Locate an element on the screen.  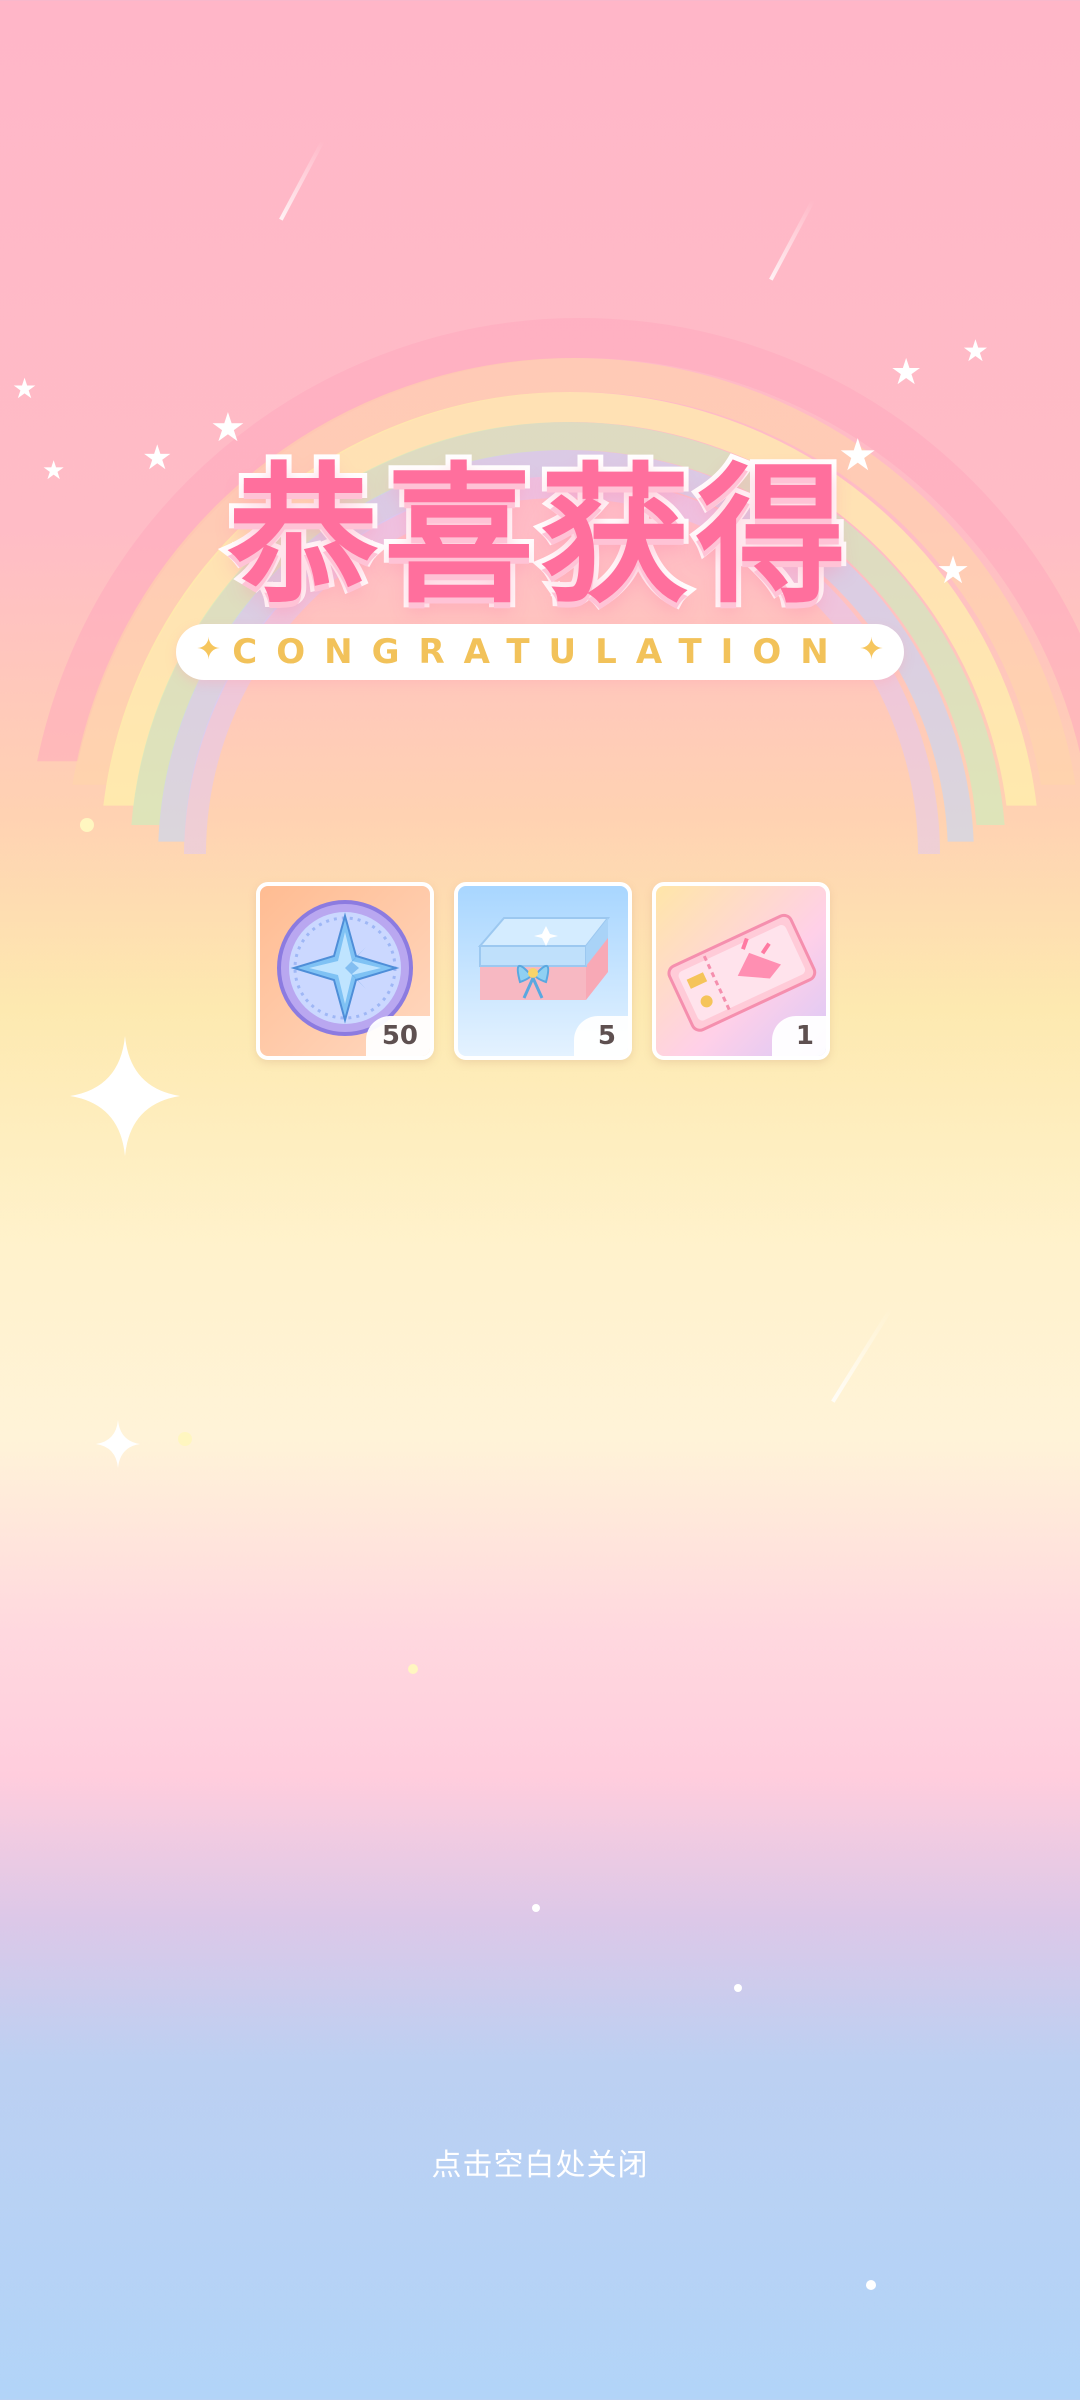
title-area: 恭喜获得 is located at coordinates (540, 523).